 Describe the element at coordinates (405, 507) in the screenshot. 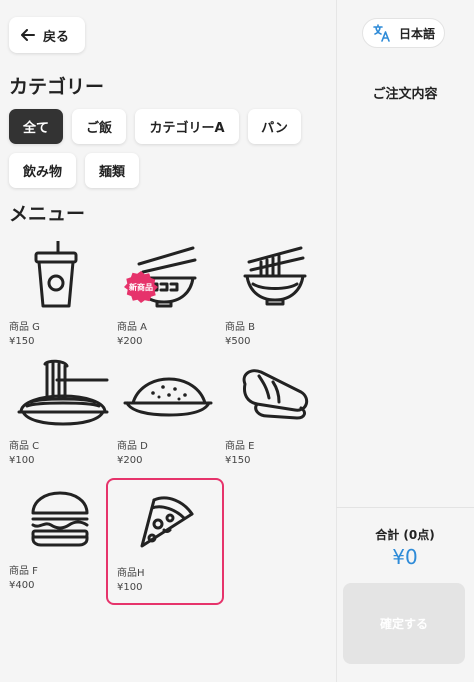

I see `sidebar-divider` at that location.